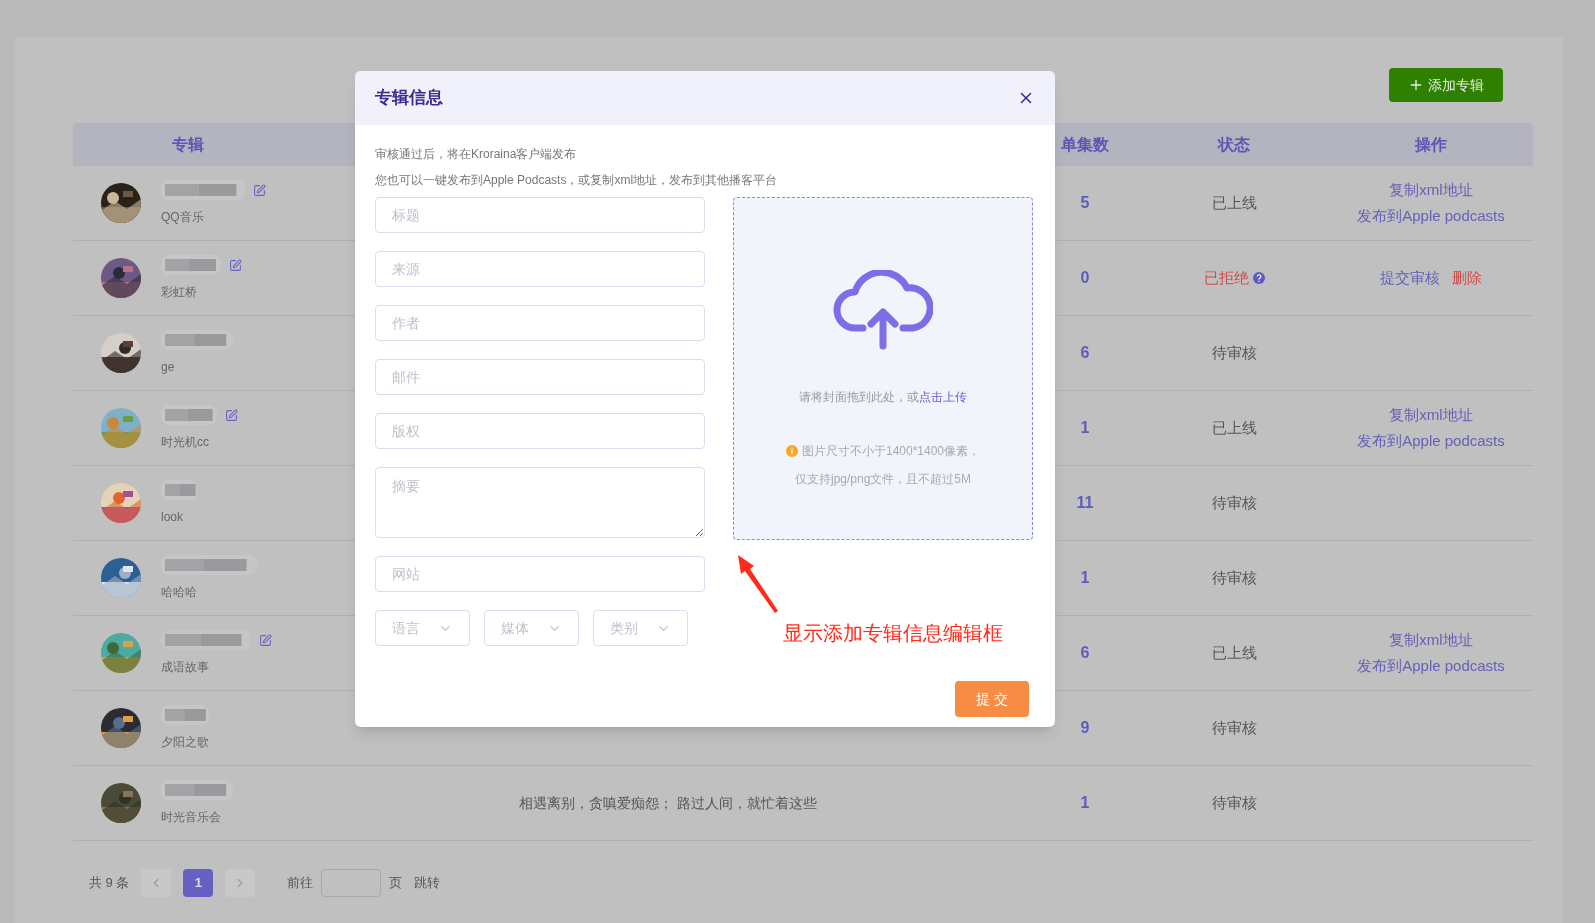 The width and height of the screenshot is (1595, 923). I want to click on action-link: 提交审核, so click(1410, 278).